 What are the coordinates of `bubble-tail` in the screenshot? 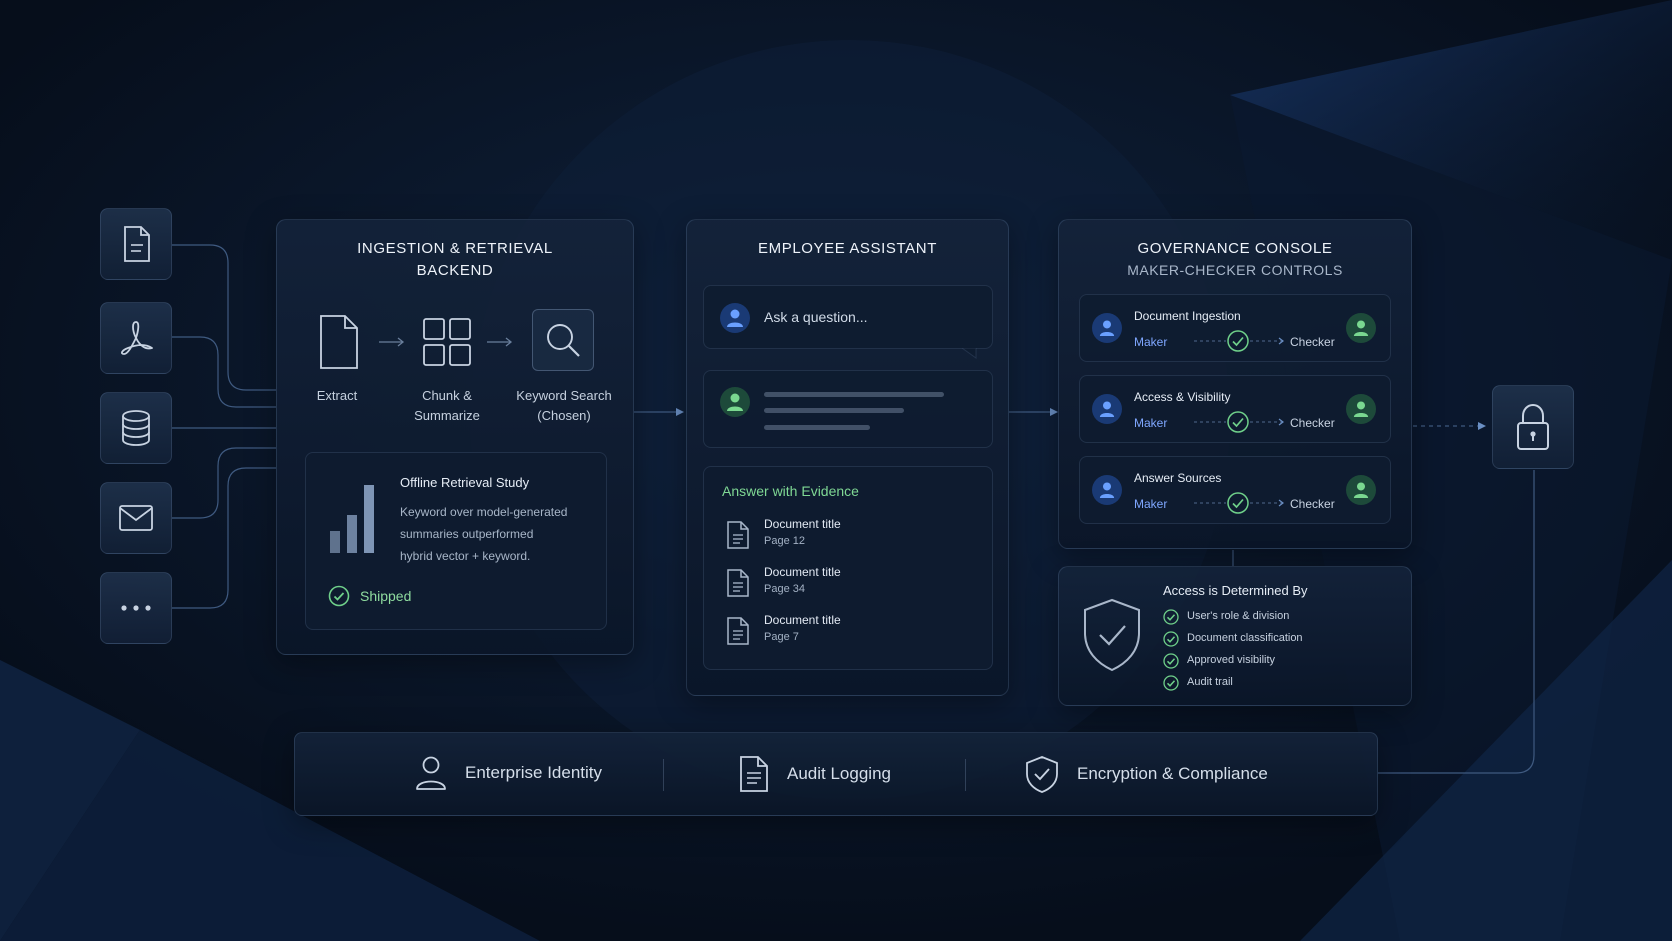 It's located at (969, 353).